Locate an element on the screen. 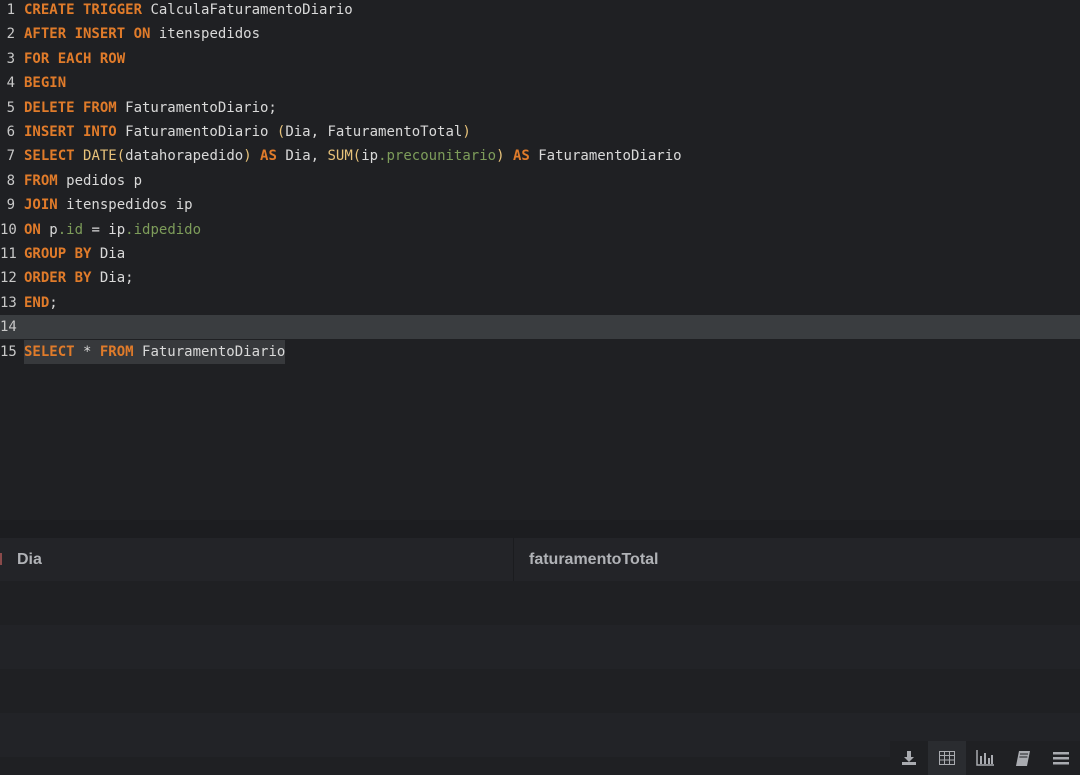 The width and height of the screenshot is (1080, 775). code-token: ip is located at coordinates (370, 156).